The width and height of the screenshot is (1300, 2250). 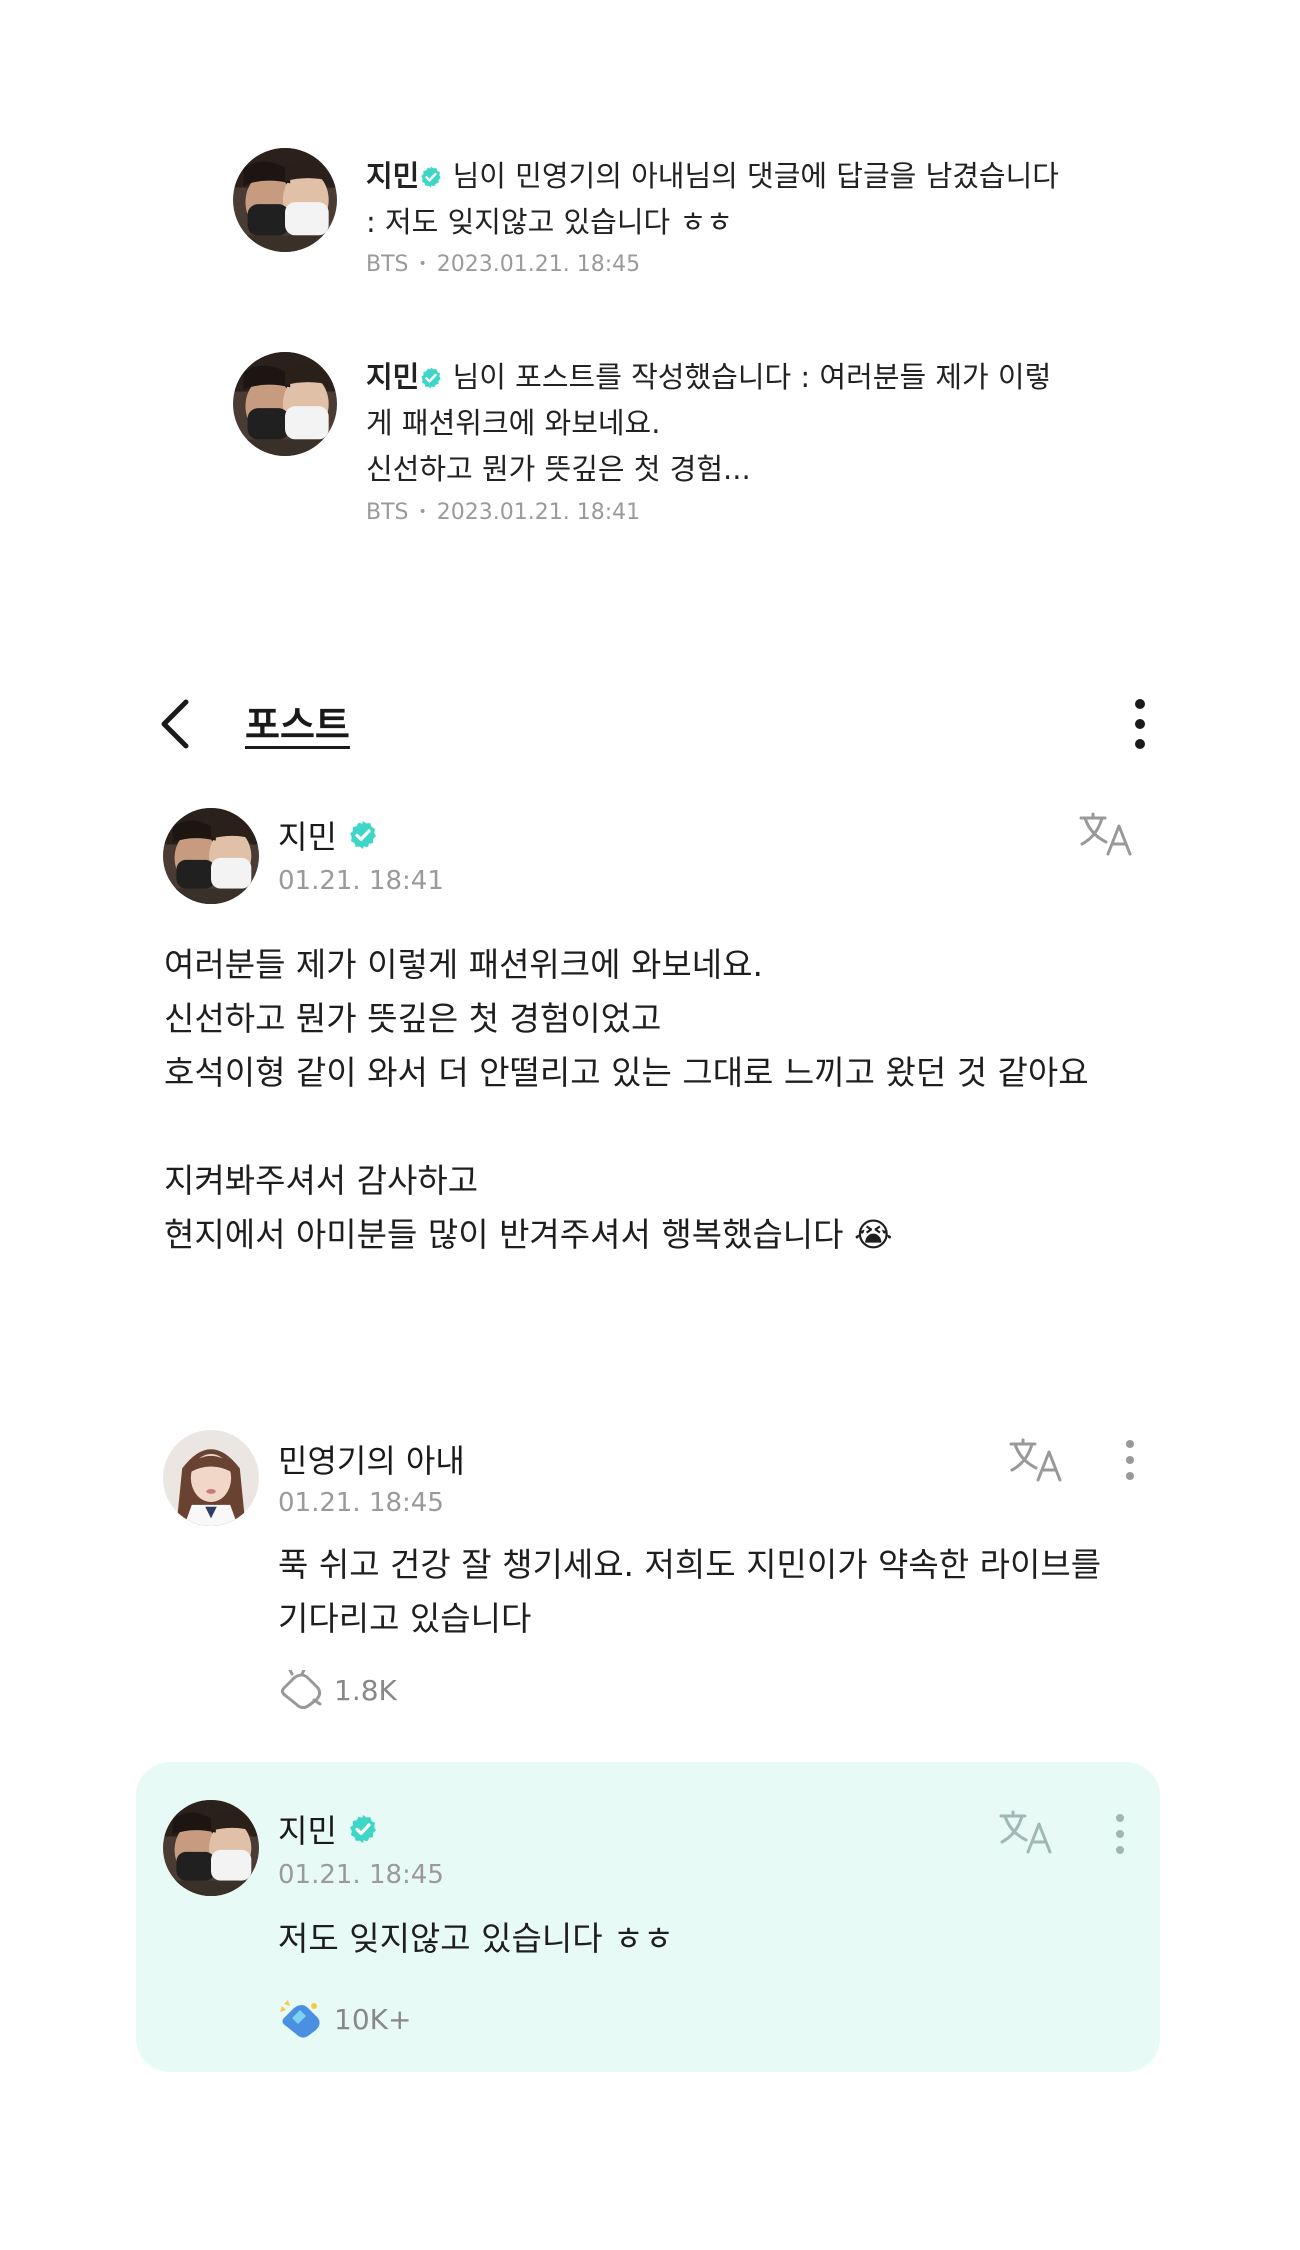 I want to click on reply-like-button: 10K+, so click(x=344, y=2019).